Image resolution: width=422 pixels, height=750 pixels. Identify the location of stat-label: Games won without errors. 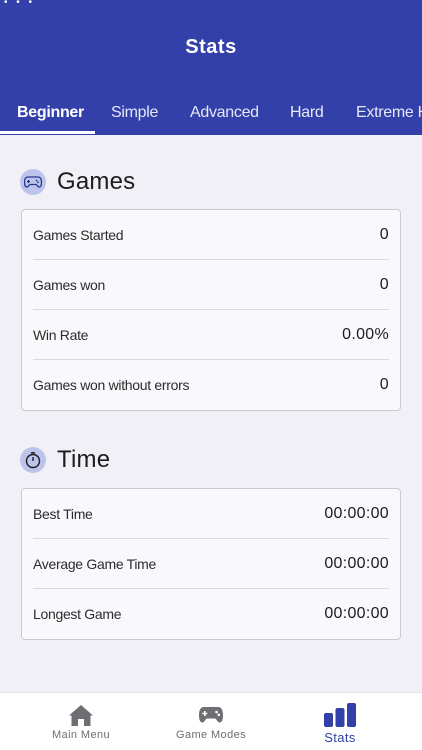
(111, 385).